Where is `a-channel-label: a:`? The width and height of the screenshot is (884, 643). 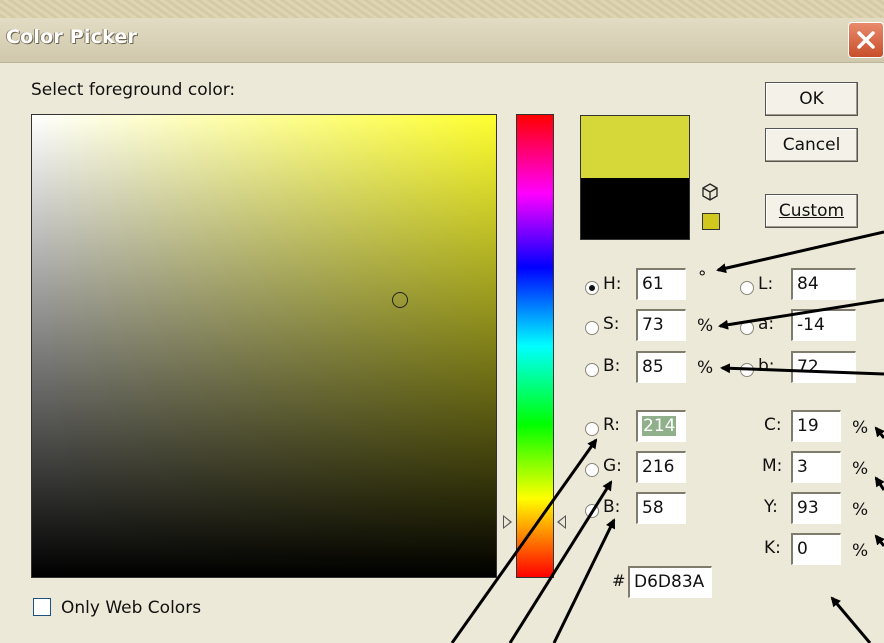
a-channel-label: a: is located at coordinates (766, 324).